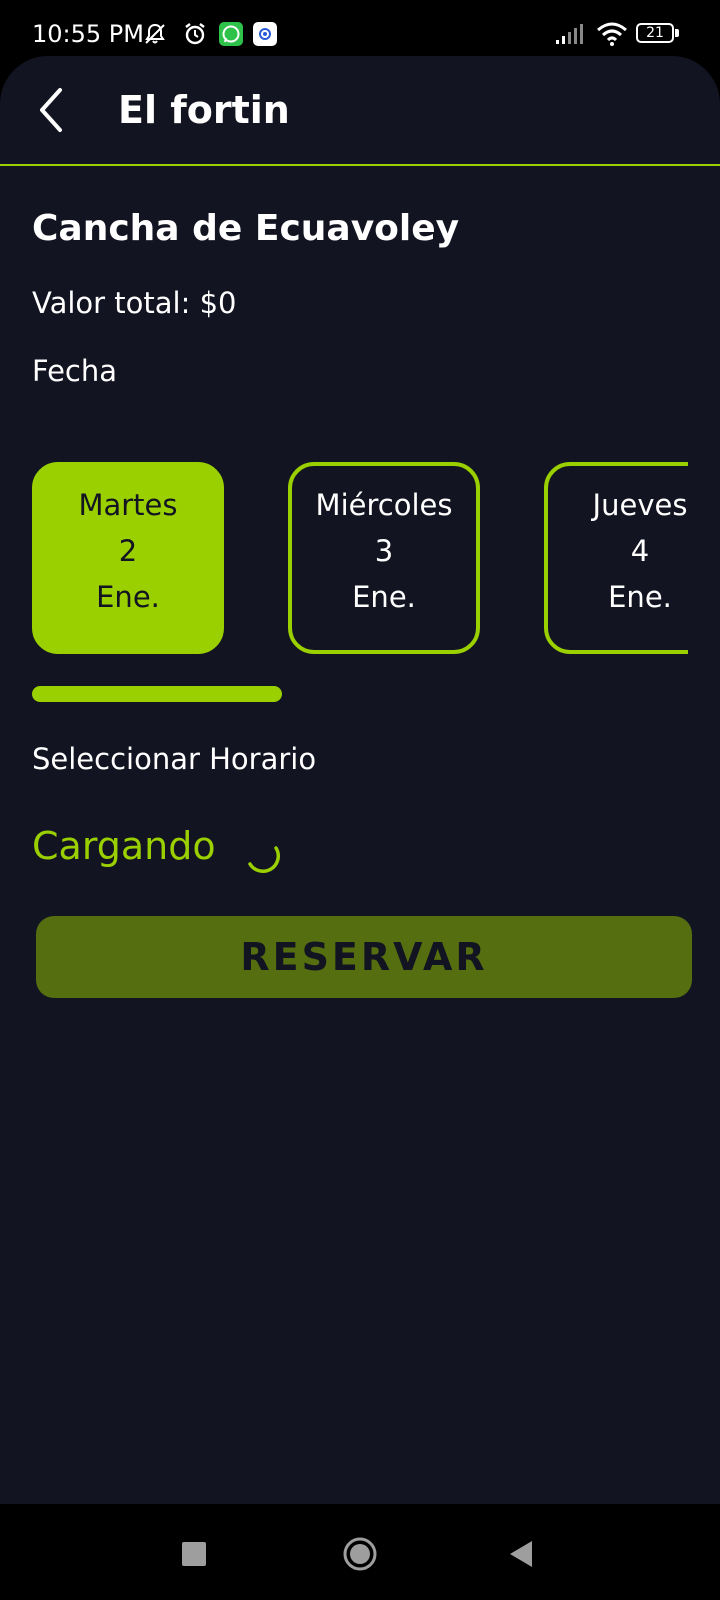  I want to click on date-chip-martes: Martes 2 Ene., so click(128, 558).